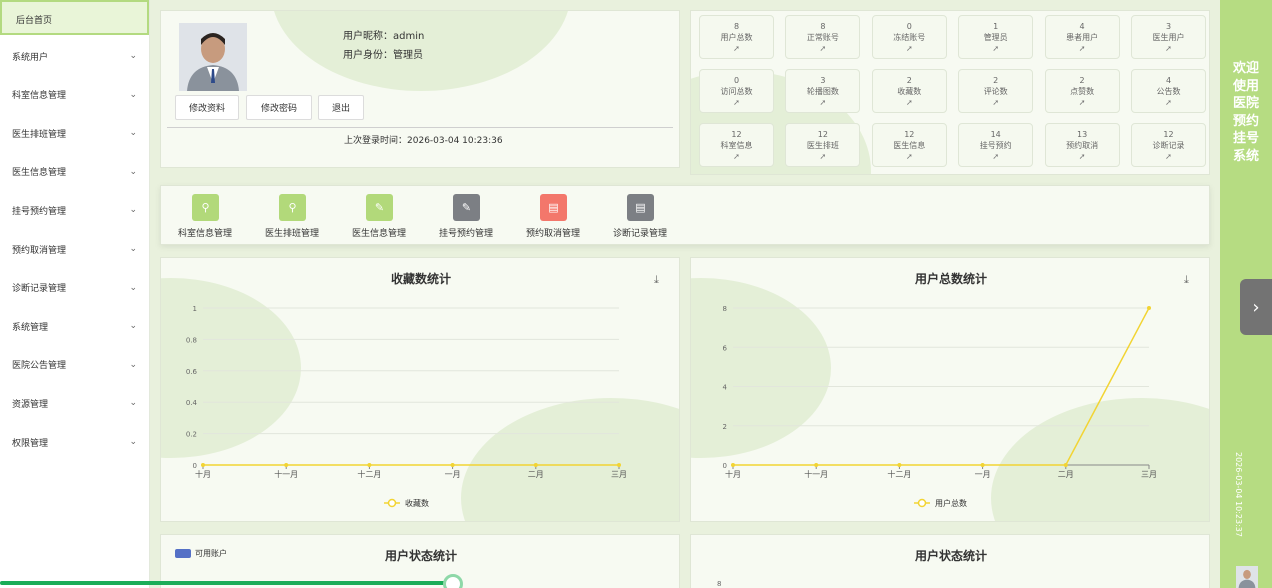  What do you see at coordinates (466, 232) in the screenshot?
I see `quick-link-label: 挂号预约管理` at bounding box center [466, 232].